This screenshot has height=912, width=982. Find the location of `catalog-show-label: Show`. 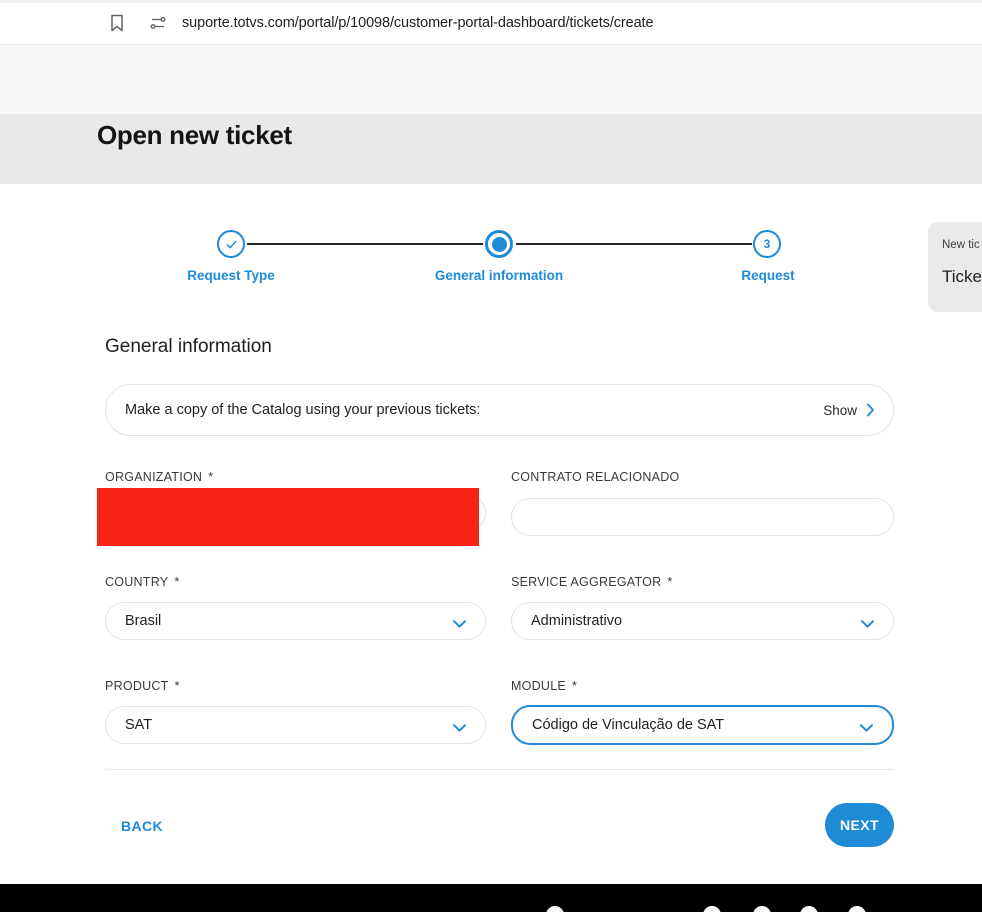

catalog-show-label: Show is located at coordinates (840, 410).